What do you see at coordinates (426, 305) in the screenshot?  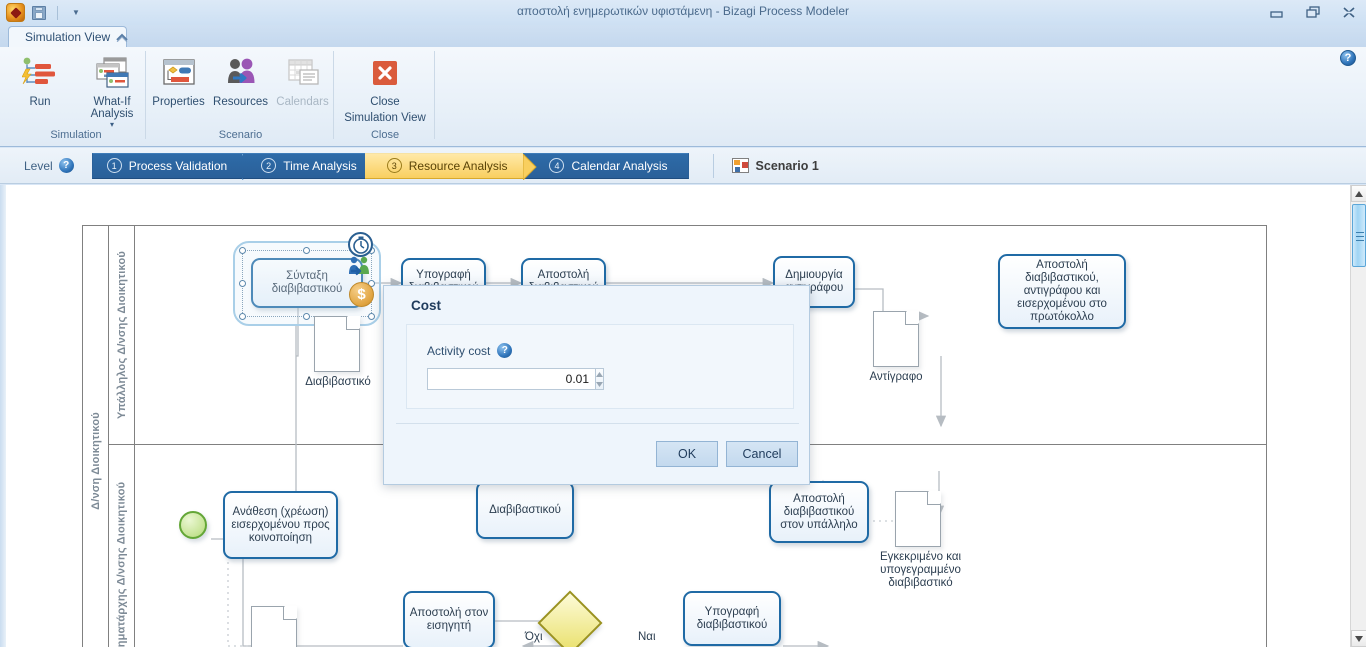 I see `dialog-title: Cost` at bounding box center [426, 305].